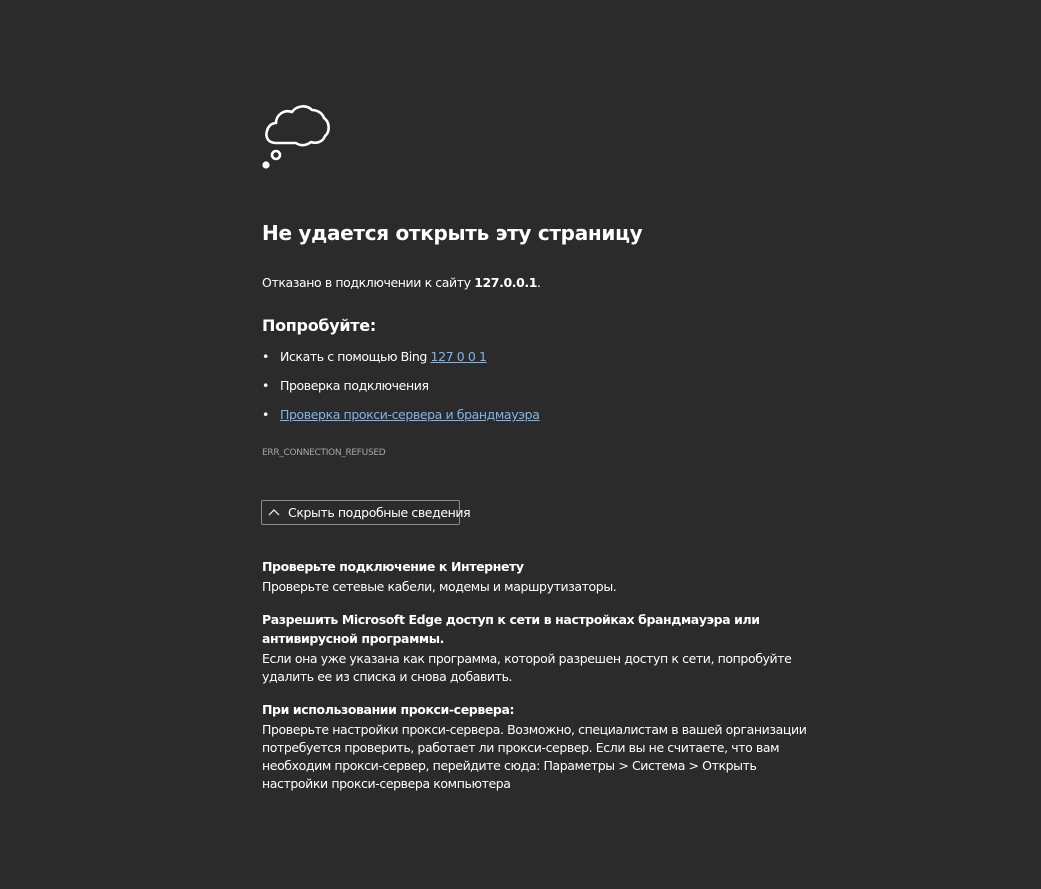 This screenshot has height=889, width=1041. Describe the element at coordinates (368, 282) in the screenshot. I see `refused-prefix: Отказано в подключении к сайту` at that location.